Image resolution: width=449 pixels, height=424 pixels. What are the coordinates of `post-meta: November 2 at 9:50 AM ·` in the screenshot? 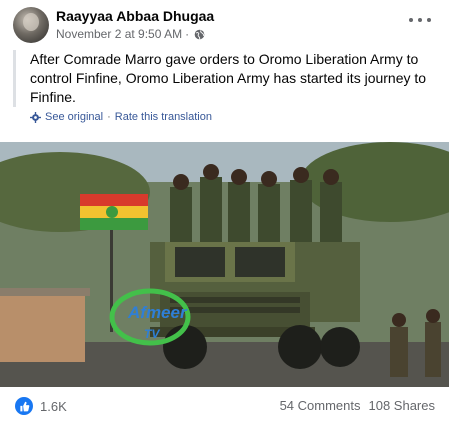 It's located at (130, 34).